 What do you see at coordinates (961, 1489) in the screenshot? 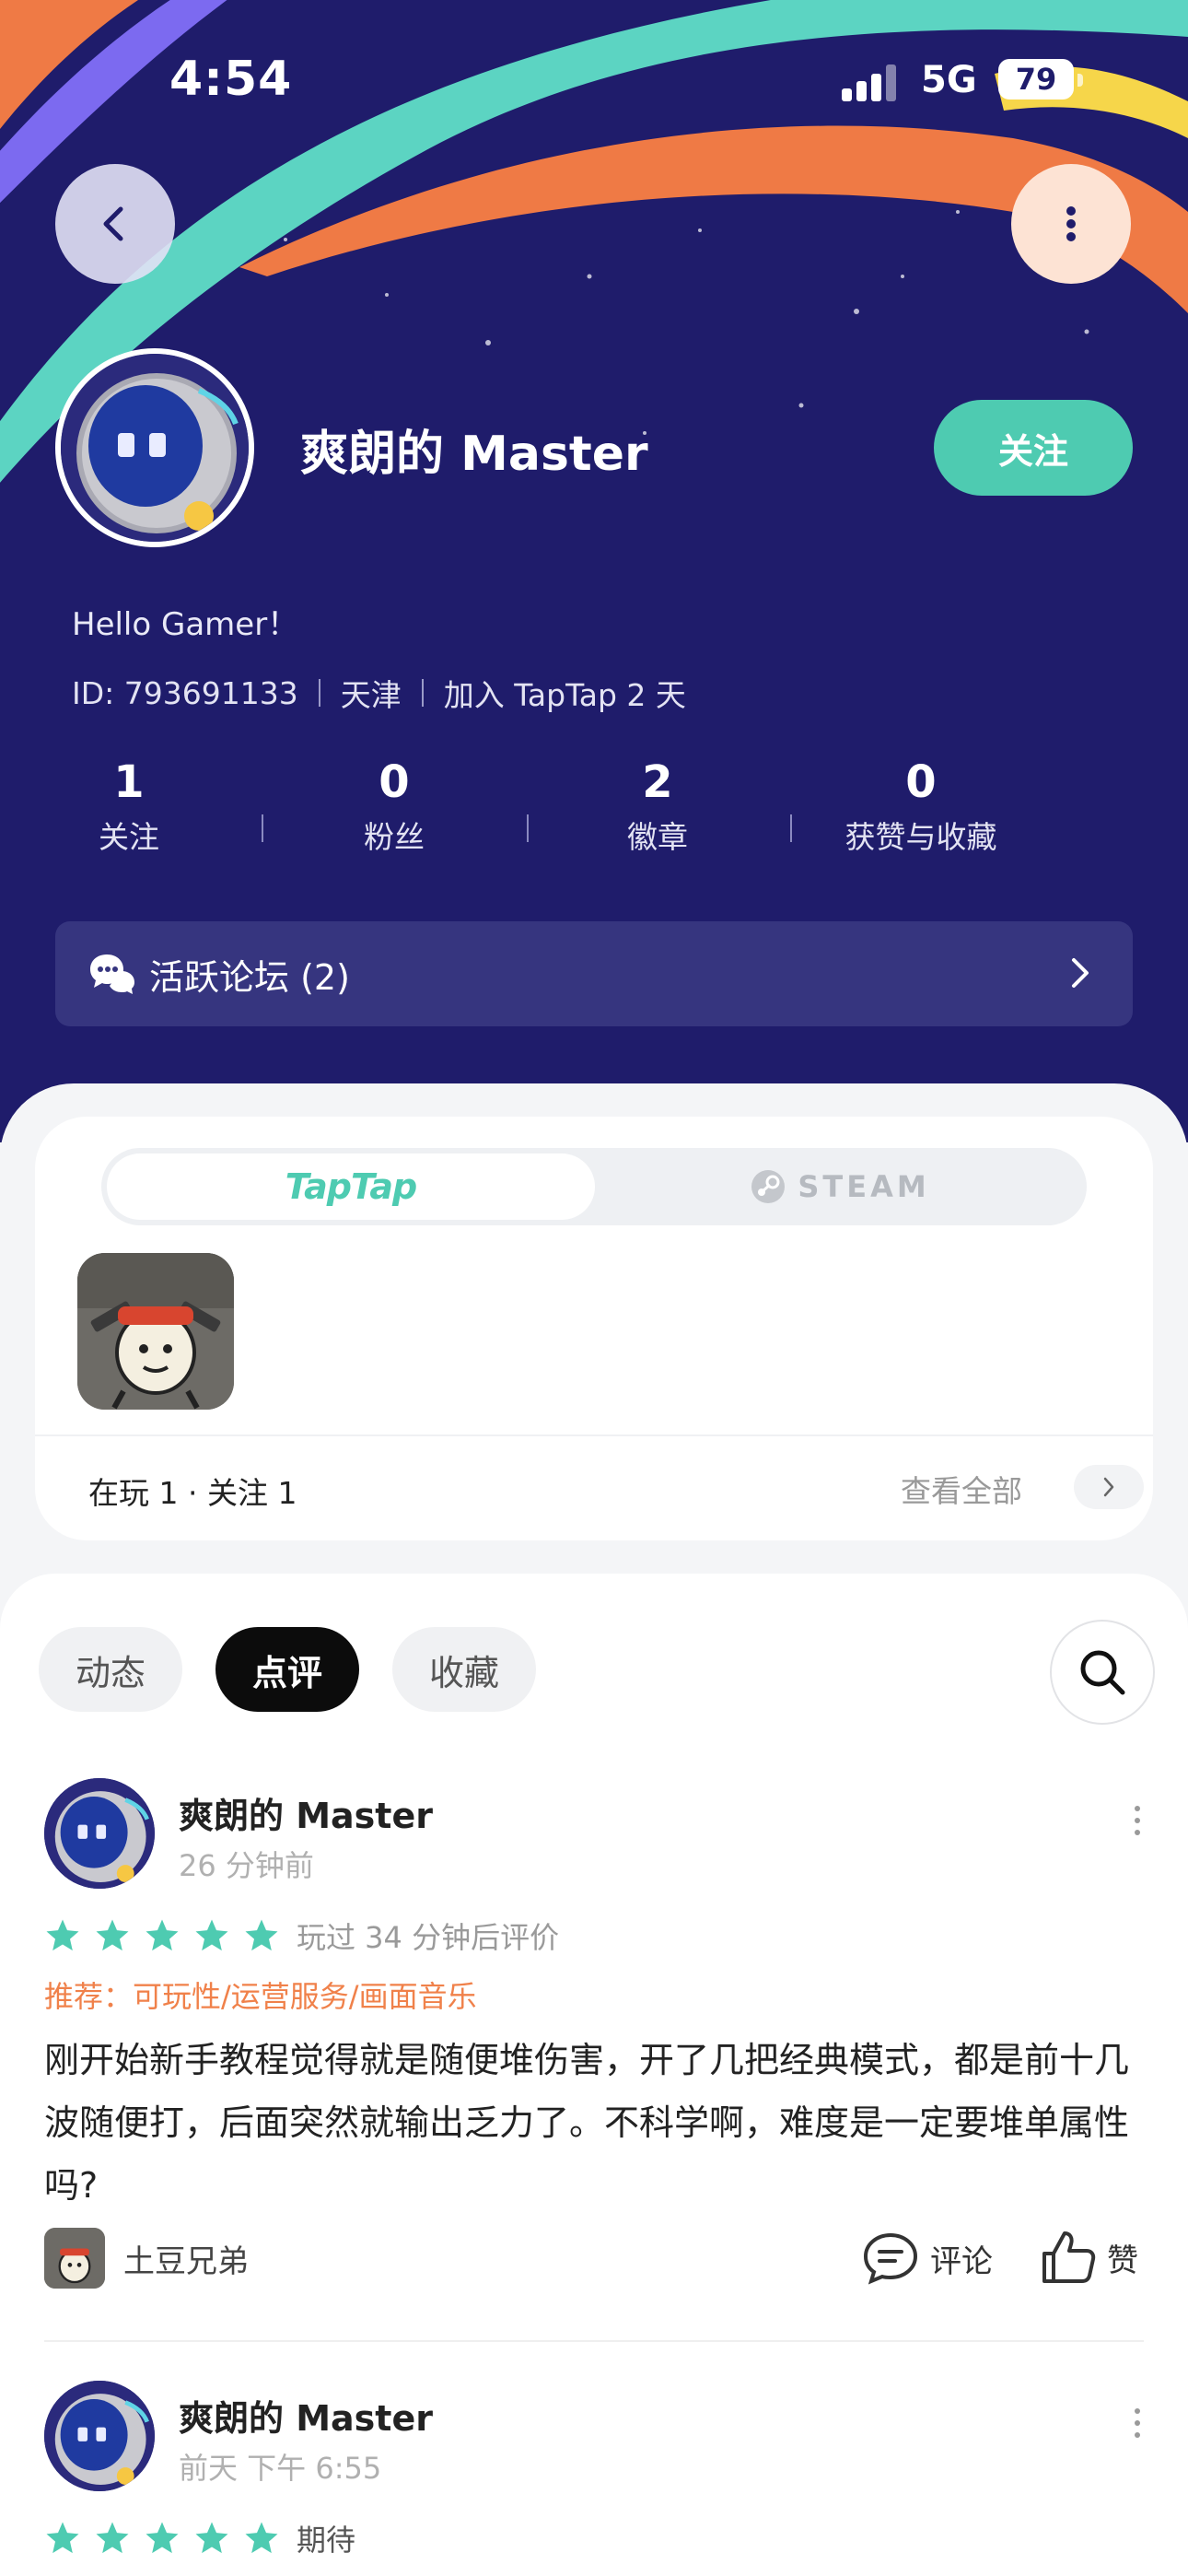
I see `view-all-link: 查看全部` at bounding box center [961, 1489].